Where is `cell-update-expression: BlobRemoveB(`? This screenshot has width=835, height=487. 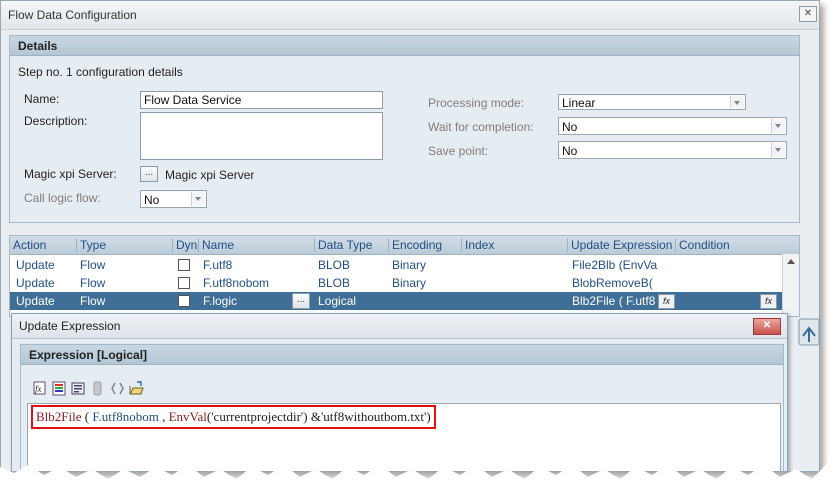 cell-update-expression: BlobRemoveB( is located at coordinates (612, 283).